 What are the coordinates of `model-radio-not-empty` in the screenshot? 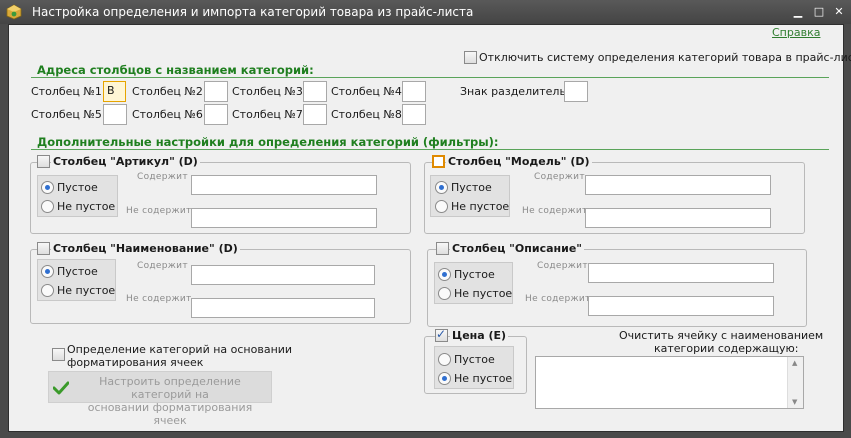 It's located at (441, 206).